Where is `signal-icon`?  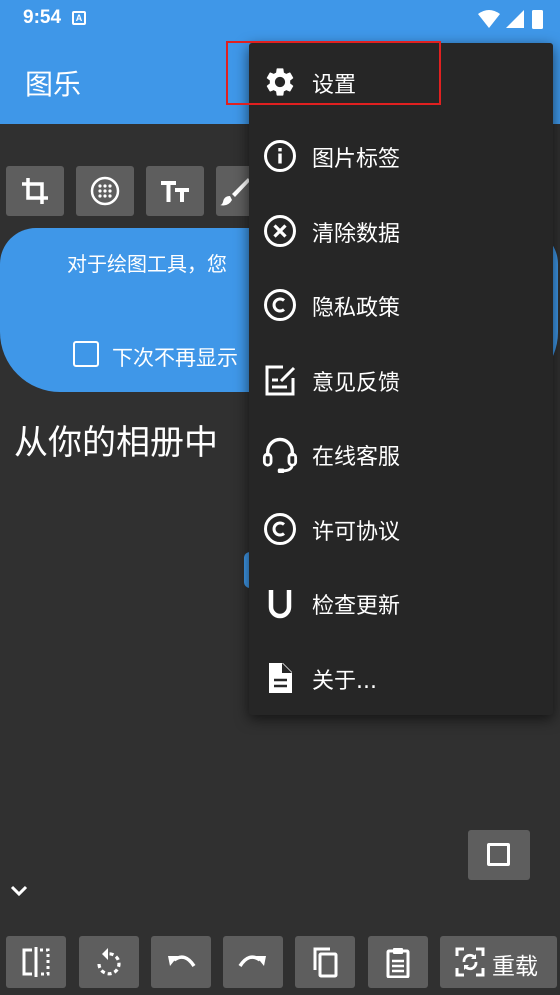
signal-icon is located at coordinates (515, 19).